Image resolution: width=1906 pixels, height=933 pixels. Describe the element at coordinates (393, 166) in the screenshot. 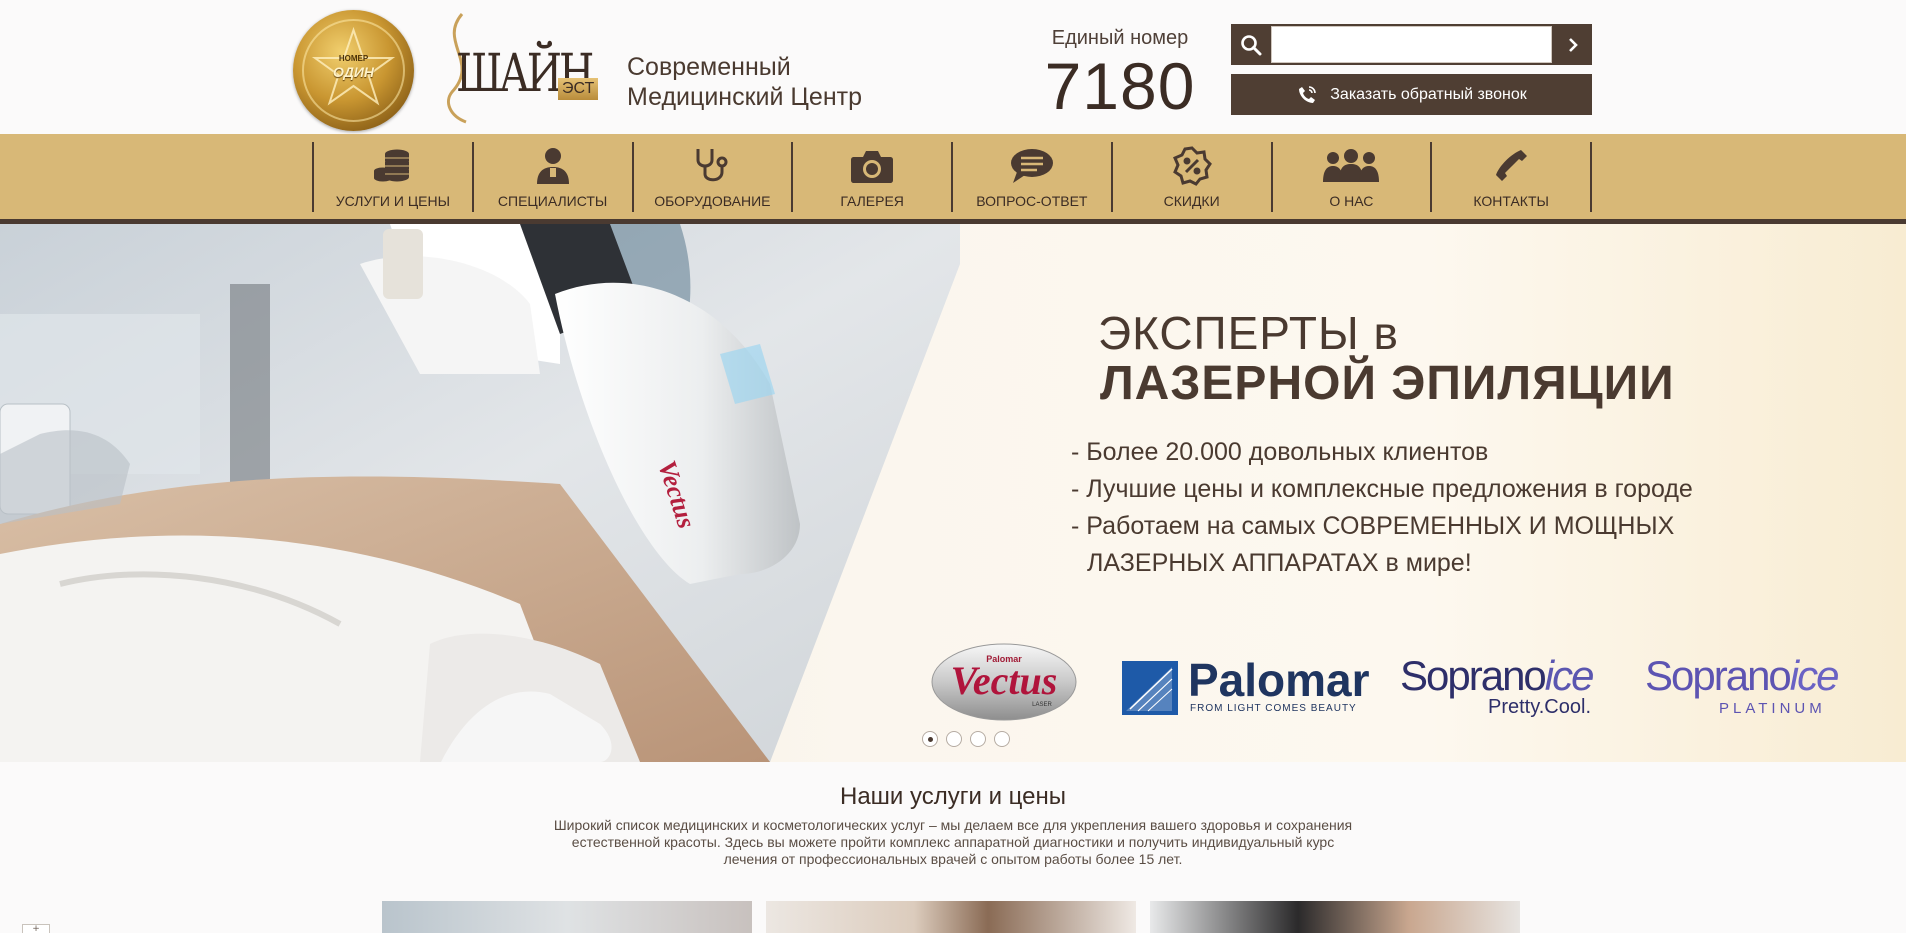

I see `coins-icon` at that location.